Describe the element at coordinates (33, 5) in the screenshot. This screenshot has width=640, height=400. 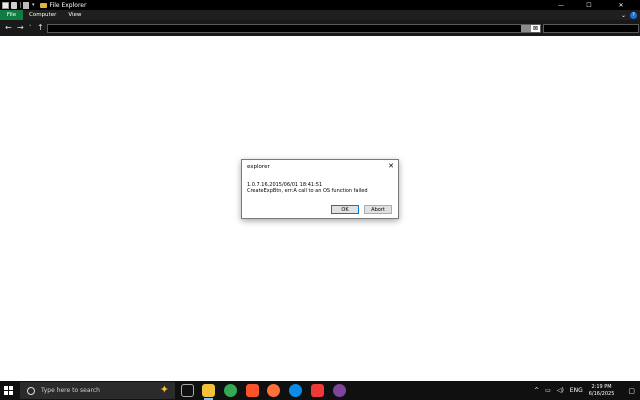
I see `quick-access-dropdown-icon: ▾` at that location.